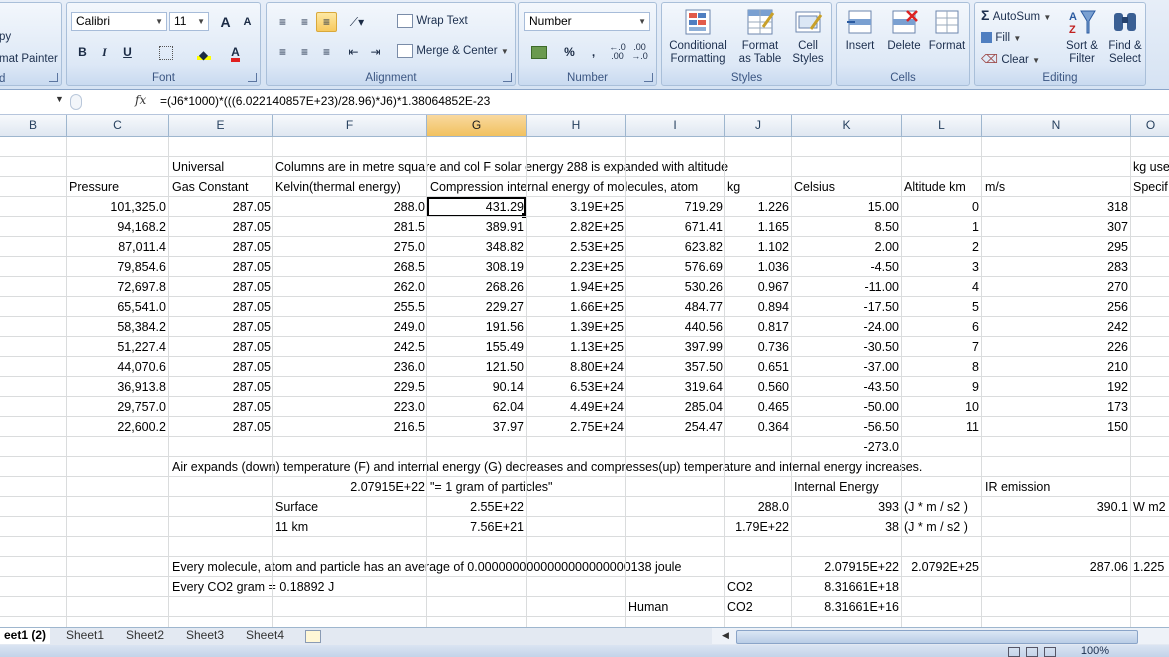 The height and width of the screenshot is (657, 1169). What do you see at coordinates (116, 347) in the screenshot?
I see `cell-c-row-8: 51,227.4` at bounding box center [116, 347].